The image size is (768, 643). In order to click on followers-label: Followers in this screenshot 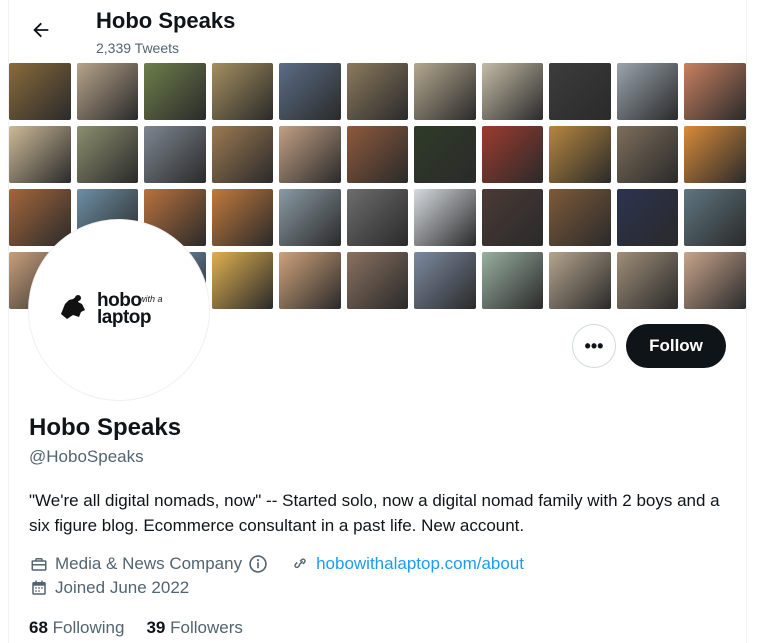, I will do `click(206, 627)`.